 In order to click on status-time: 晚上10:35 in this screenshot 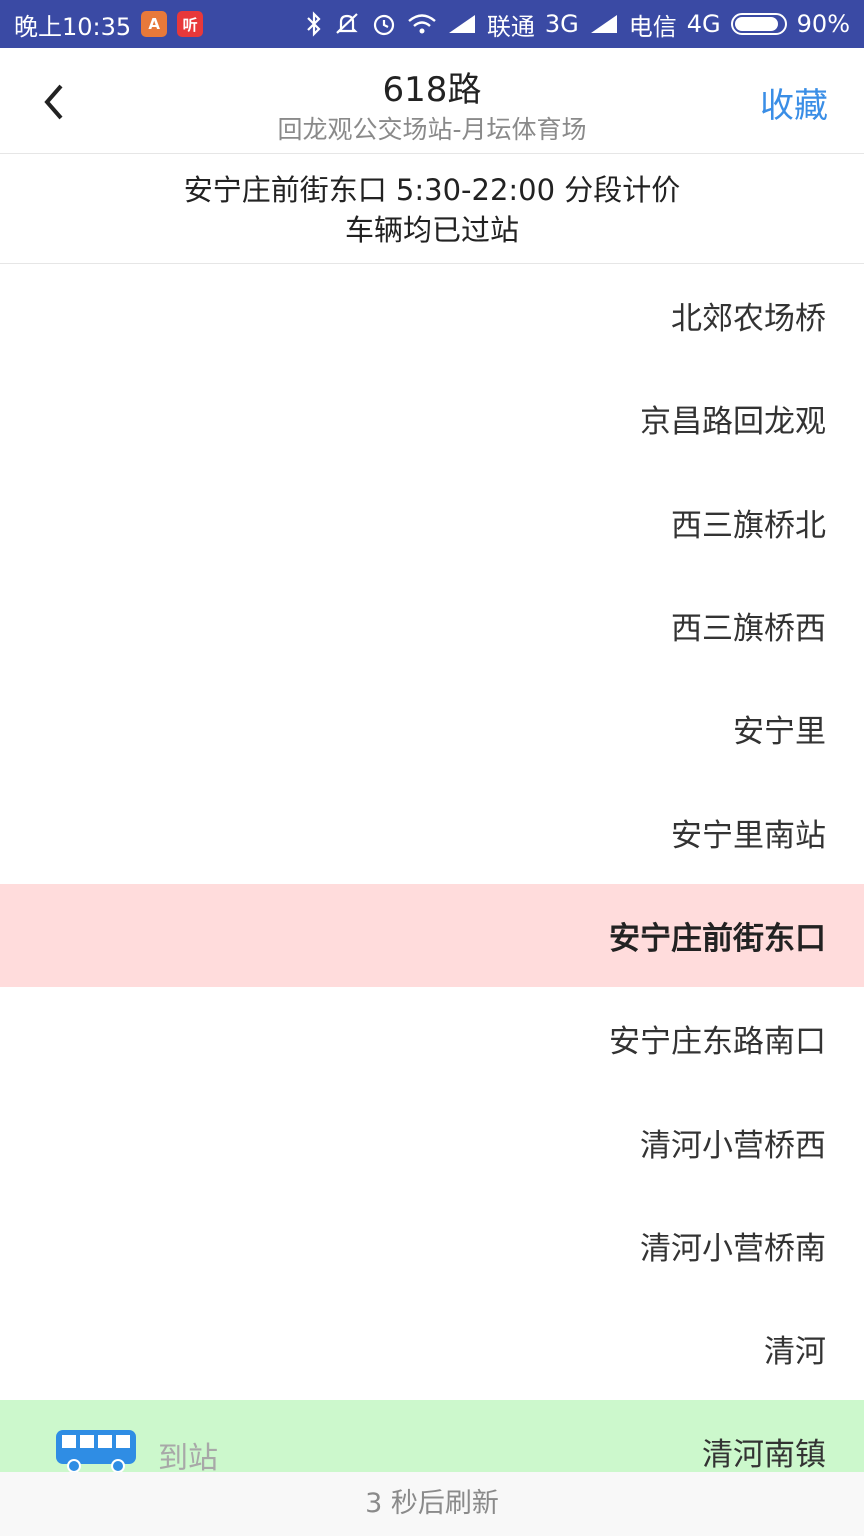, I will do `click(73, 26)`.